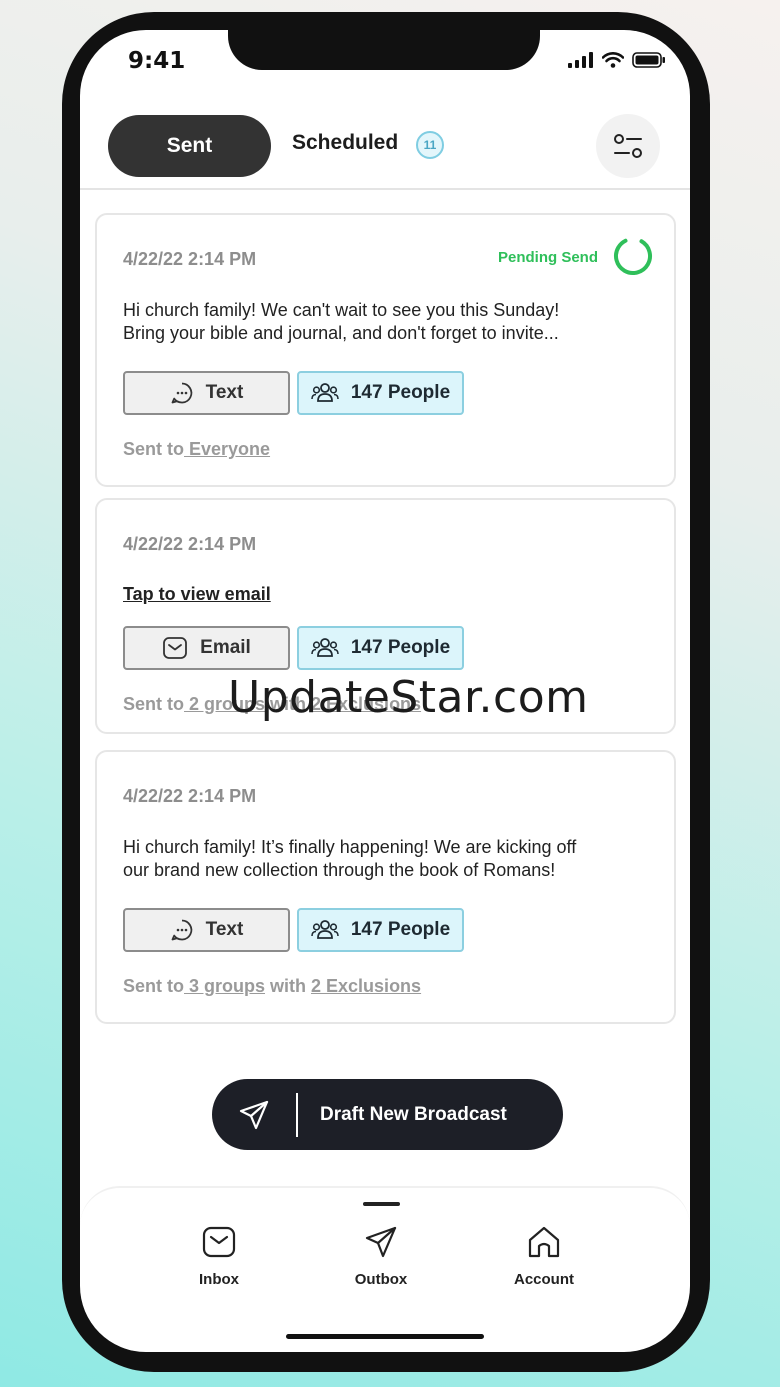 Image resolution: width=780 pixels, height=1387 pixels. Describe the element at coordinates (227, 449) in the screenshot. I see `sent-to-target-link: Everyone` at that location.